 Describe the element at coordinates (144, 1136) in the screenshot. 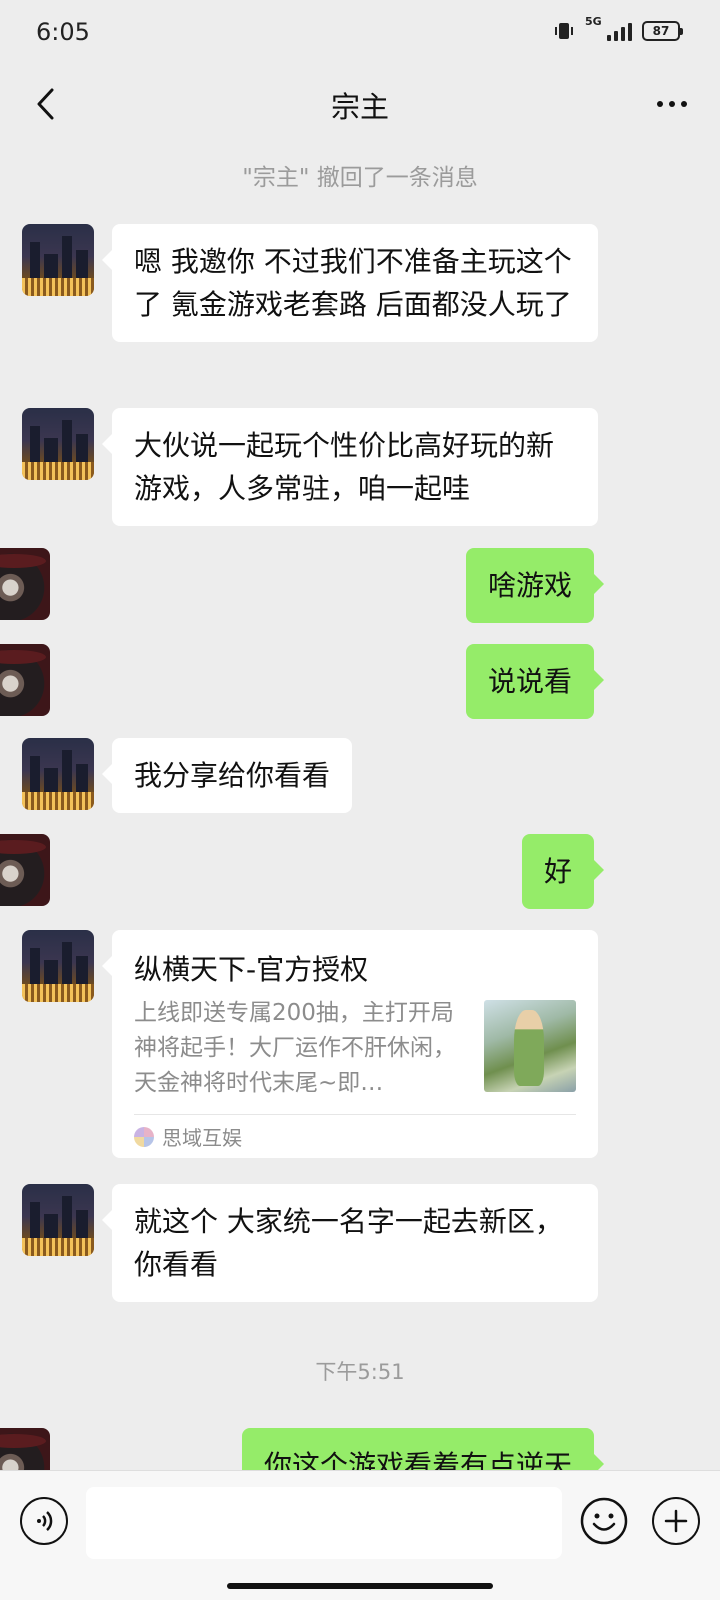

I see `source-logo-icon` at that location.